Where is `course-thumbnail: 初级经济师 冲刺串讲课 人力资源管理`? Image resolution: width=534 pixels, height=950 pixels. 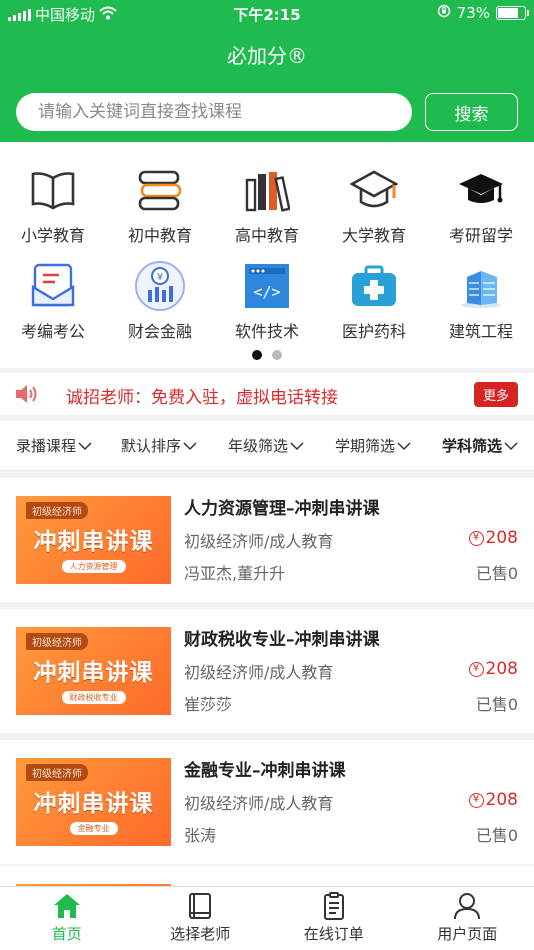
course-thumbnail: 初级经济师 冲刺串讲课 人力资源管理 is located at coordinates (93, 540).